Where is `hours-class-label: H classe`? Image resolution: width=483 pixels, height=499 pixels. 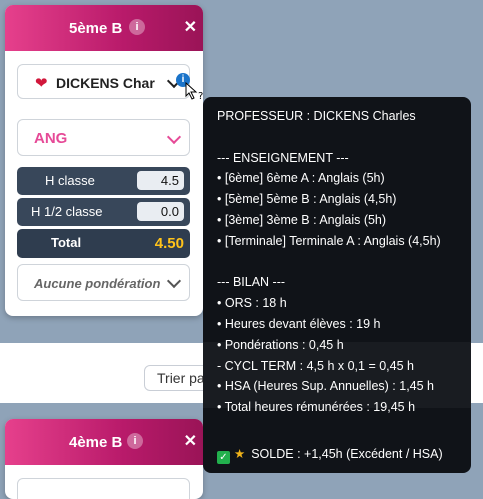
hours-class-label: H classe is located at coordinates (70, 180).